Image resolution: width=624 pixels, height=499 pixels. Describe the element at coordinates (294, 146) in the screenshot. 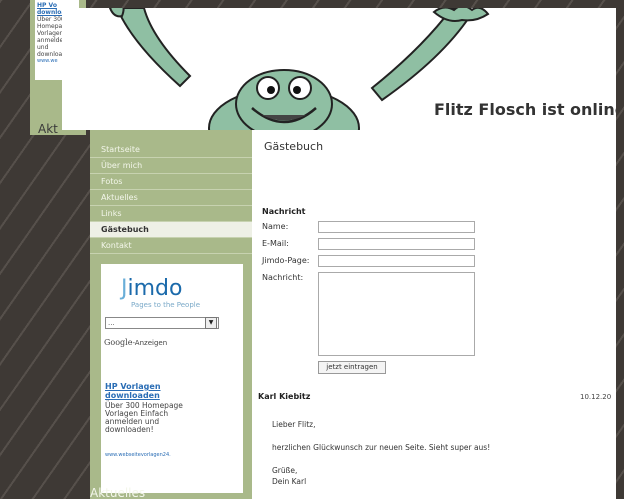

I see `page-title: Gästebuch` at that location.